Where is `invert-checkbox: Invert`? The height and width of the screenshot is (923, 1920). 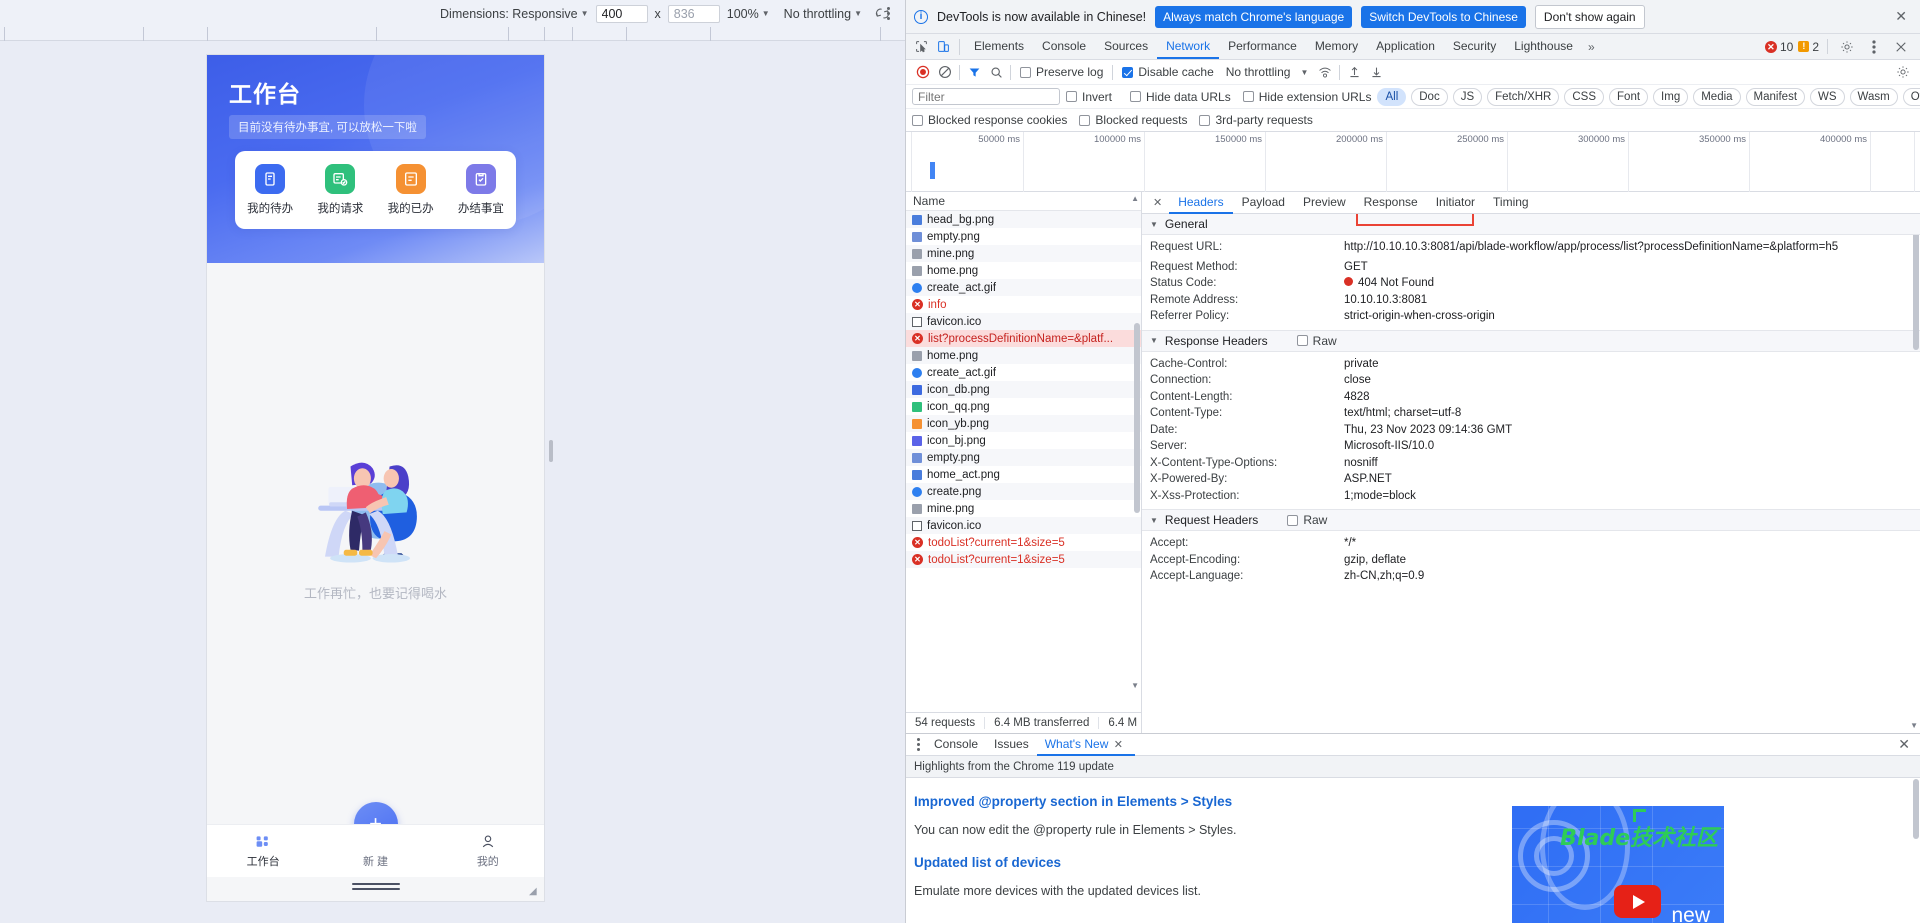
invert-checkbox: Invert is located at coordinates (1089, 97).